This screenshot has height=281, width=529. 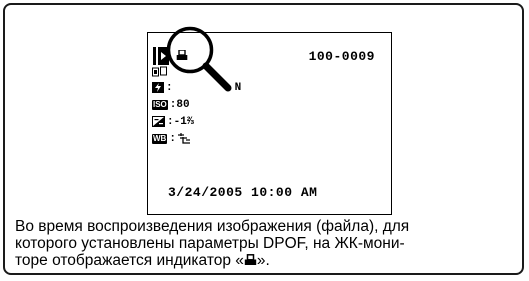 I want to click on exposure-compensation-icon, so click(x=158, y=121).